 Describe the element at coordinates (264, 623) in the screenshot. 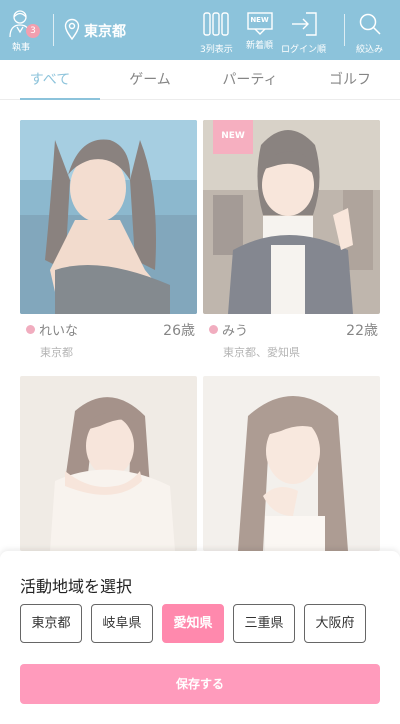

I see `prefecture-option-mie: 三重県` at that location.